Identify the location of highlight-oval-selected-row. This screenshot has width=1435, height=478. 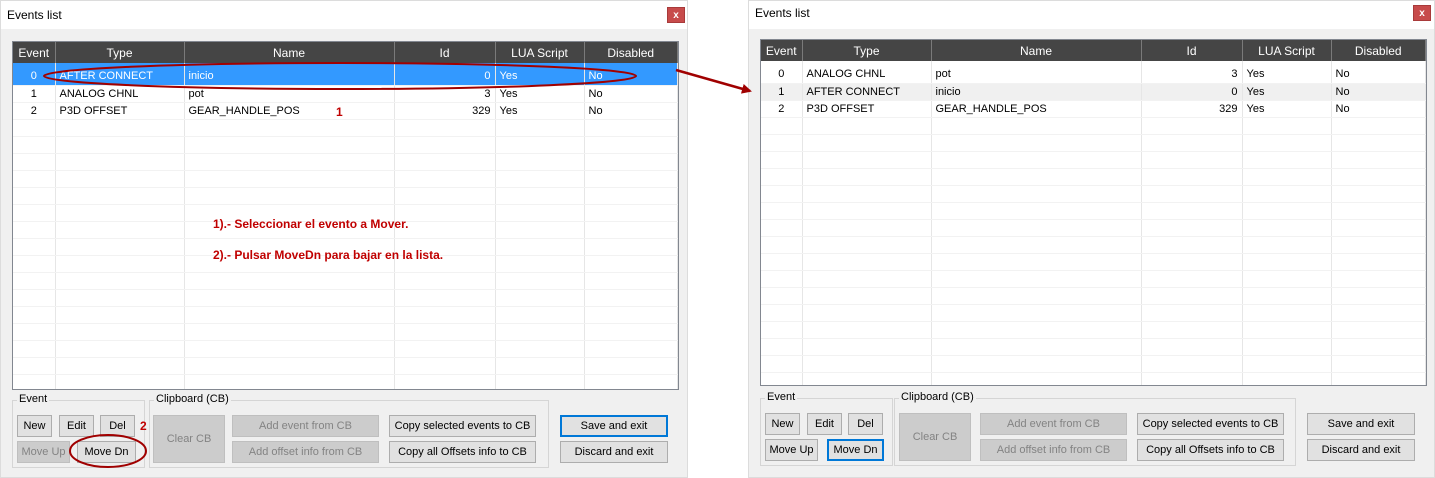
(340, 76).